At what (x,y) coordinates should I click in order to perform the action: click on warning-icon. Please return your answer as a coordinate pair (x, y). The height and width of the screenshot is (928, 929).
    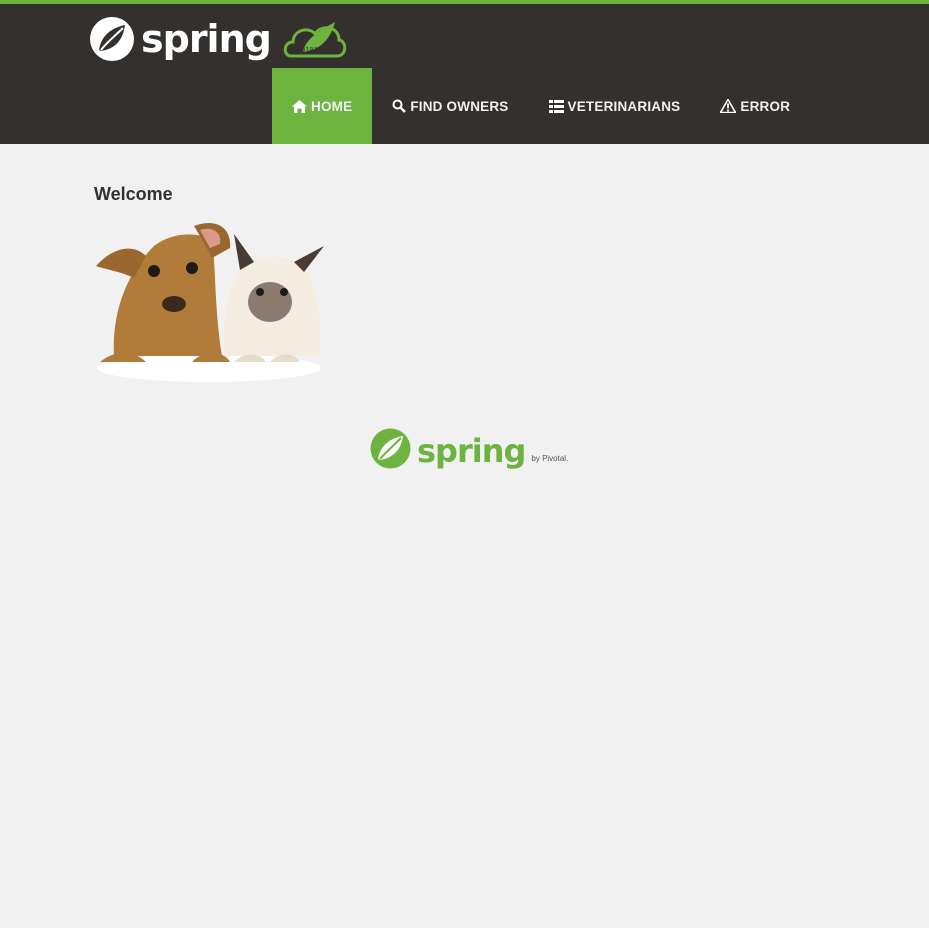
    Looking at the image, I should click on (728, 106).